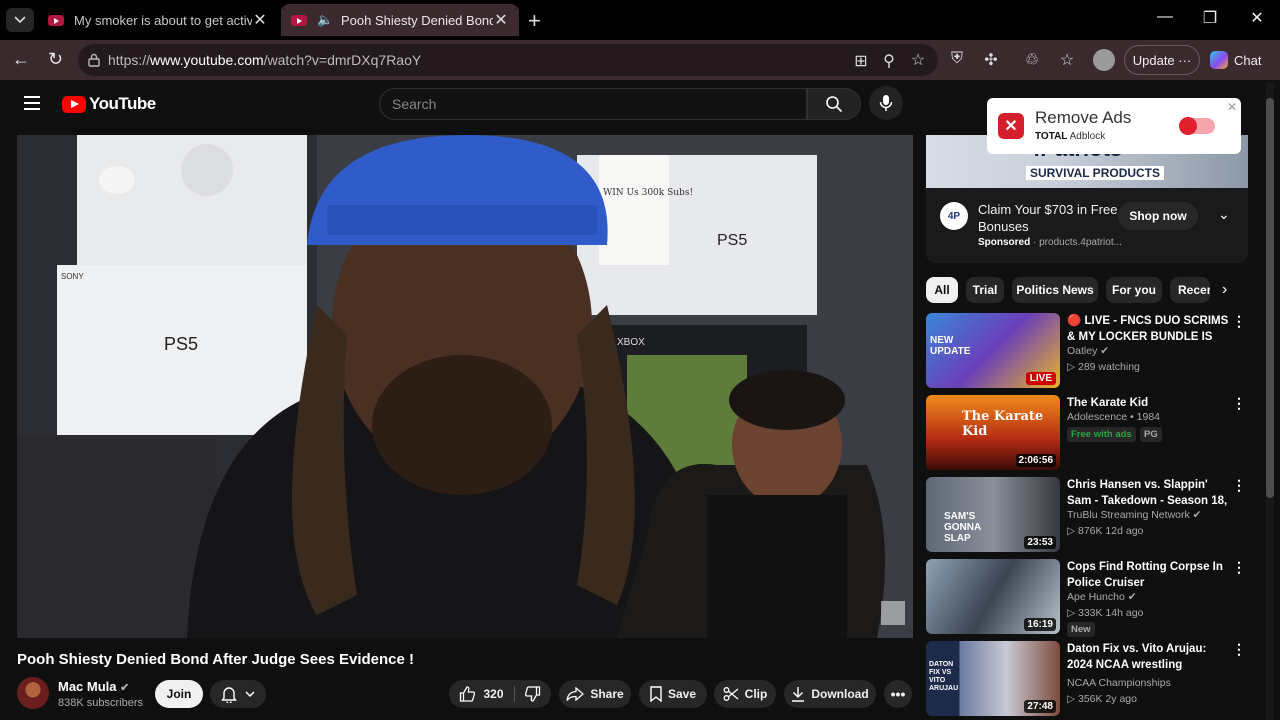 The width and height of the screenshot is (1280, 720). I want to click on copilot-chat-button: Chat, so click(1235, 60).